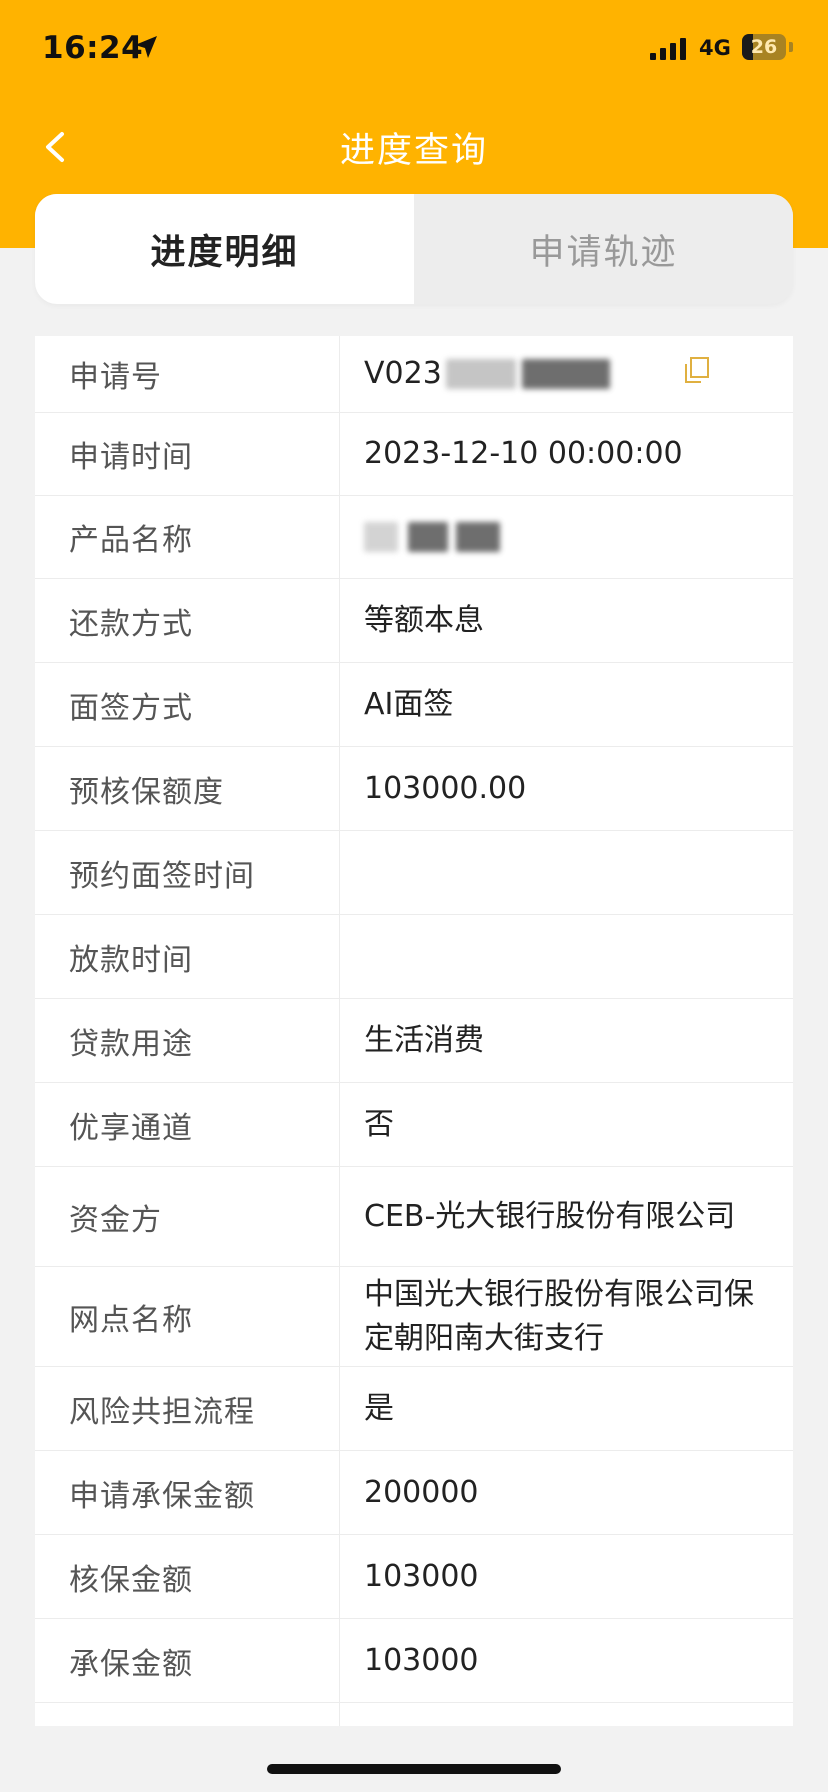 The image size is (828, 1792). What do you see at coordinates (146, 47) in the screenshot?
I see `location-arrow-icon` at bounding box center [146, 47].